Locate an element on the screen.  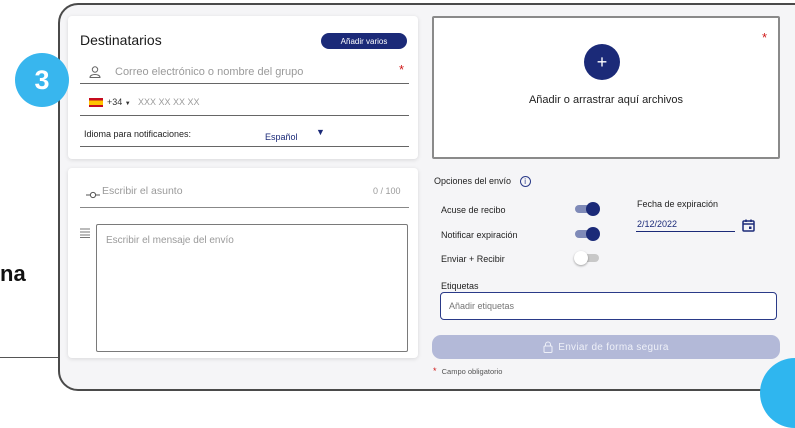
language-value: Español is located at coordinates (281, 137).